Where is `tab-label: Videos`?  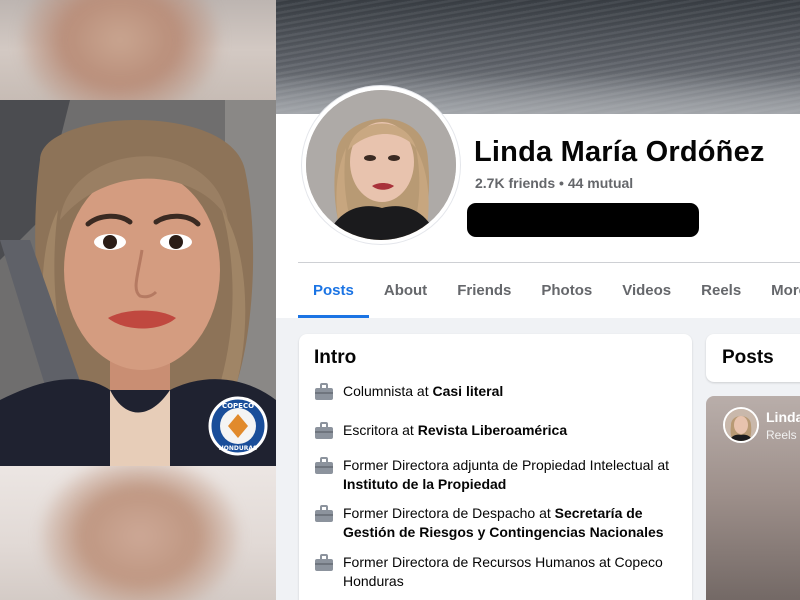
tab-label: Videos is located at coordinates (647, 290).